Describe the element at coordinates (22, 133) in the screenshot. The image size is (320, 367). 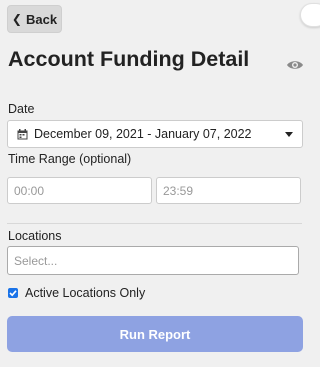
I see `calendar-icon` at that location.